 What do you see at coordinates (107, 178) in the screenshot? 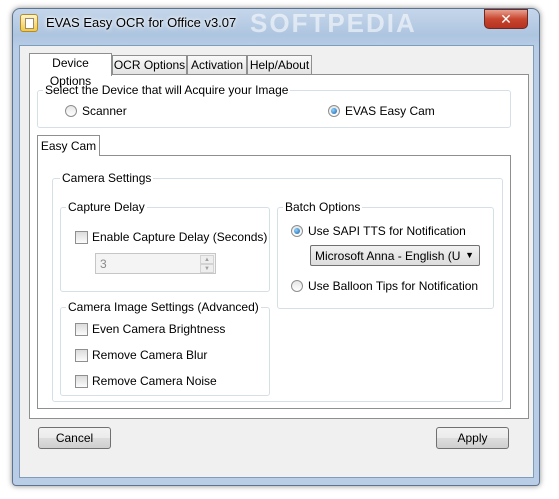
I see `camera-settings-title: Camera Settings` at bounding box center [107, 178].